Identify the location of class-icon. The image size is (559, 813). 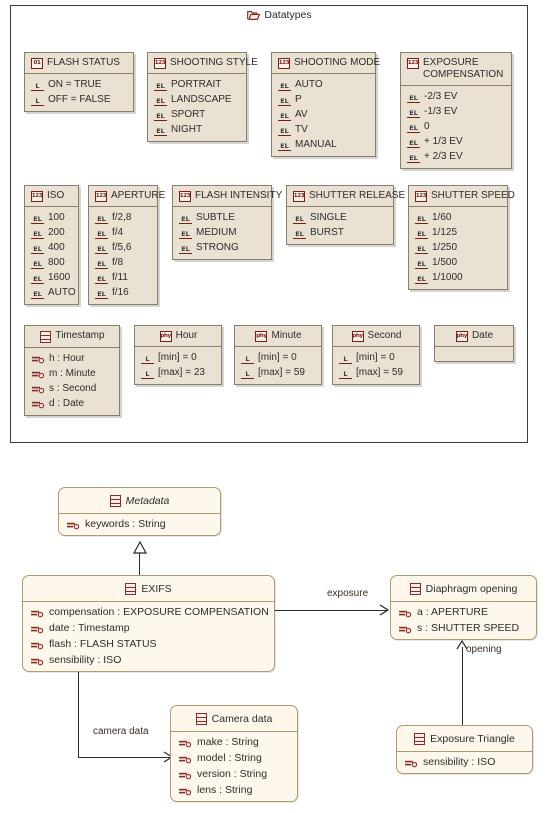
(115, 501).